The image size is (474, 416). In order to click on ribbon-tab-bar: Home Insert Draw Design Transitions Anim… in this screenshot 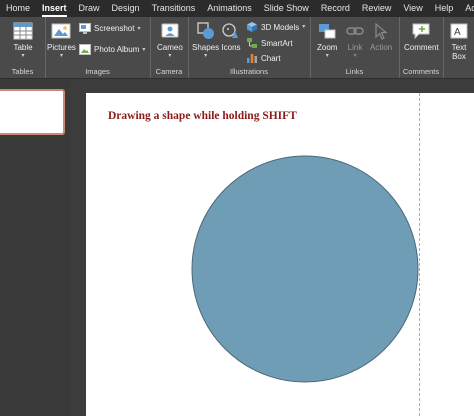, I will do `click(237, 8)`.